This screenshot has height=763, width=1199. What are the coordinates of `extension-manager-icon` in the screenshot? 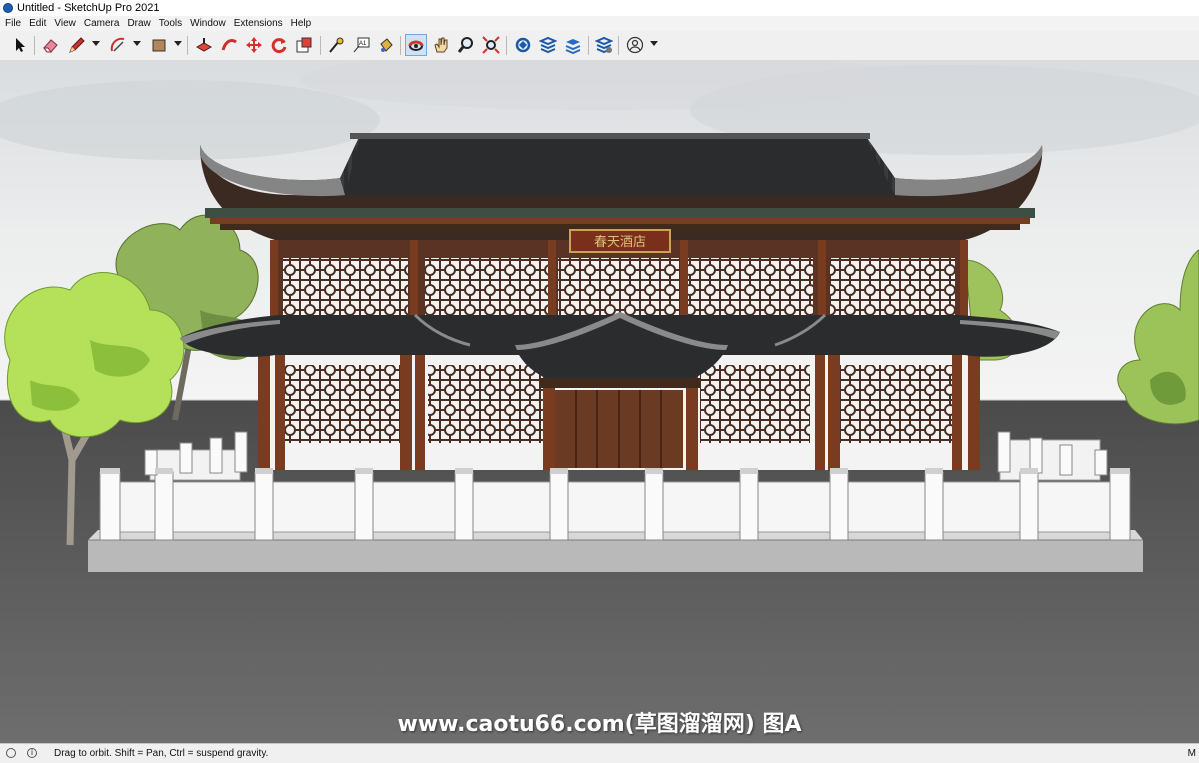 It's located at (604, 45).